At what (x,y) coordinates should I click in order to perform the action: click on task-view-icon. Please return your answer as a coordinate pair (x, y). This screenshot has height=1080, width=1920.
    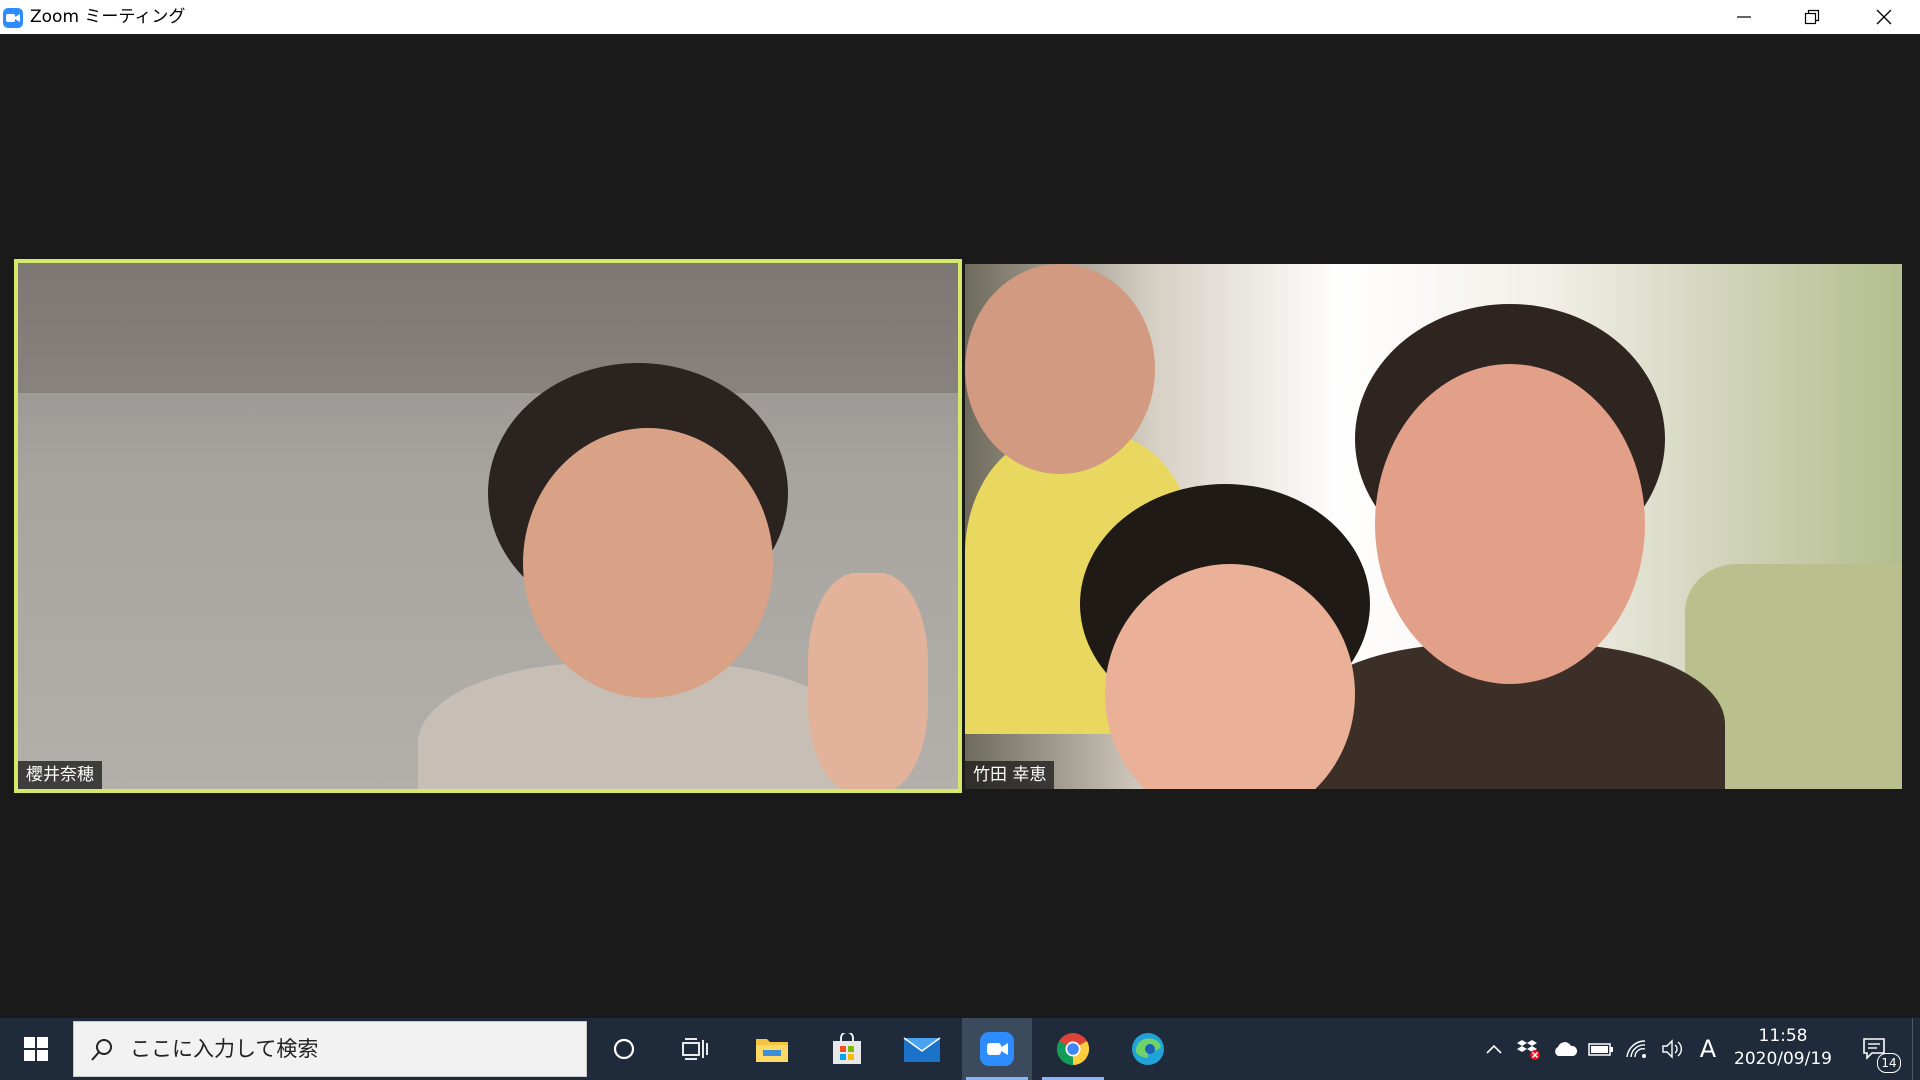
    Looking at the image, I should click on (695, 1049).